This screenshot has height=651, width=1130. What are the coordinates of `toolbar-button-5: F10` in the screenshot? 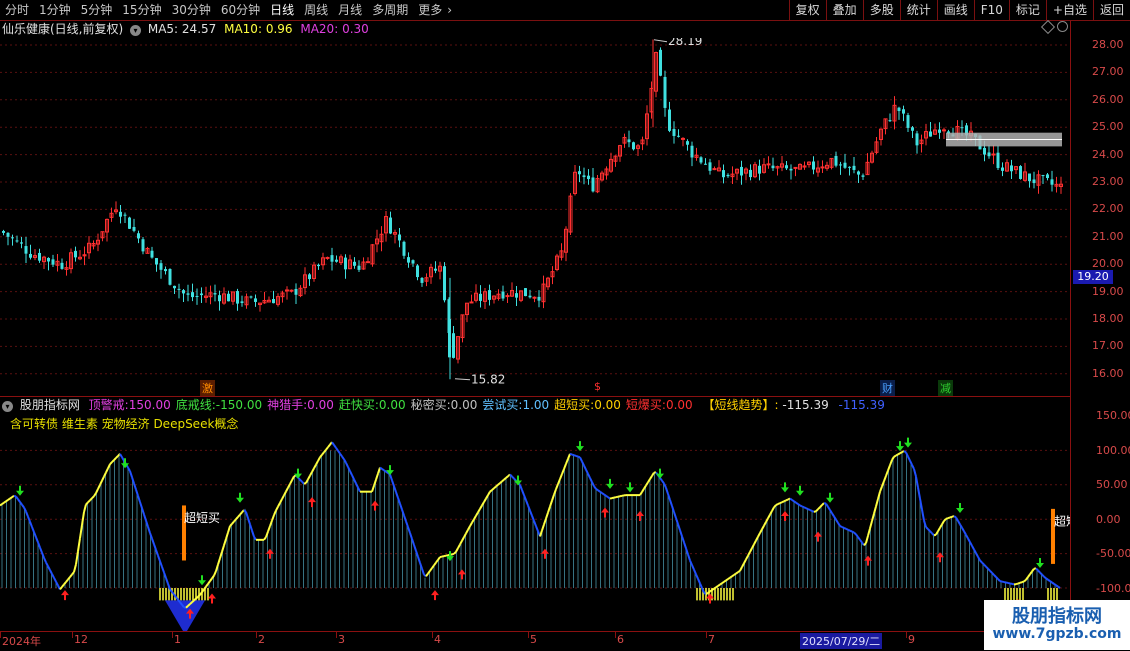 It's located at (991, 10).